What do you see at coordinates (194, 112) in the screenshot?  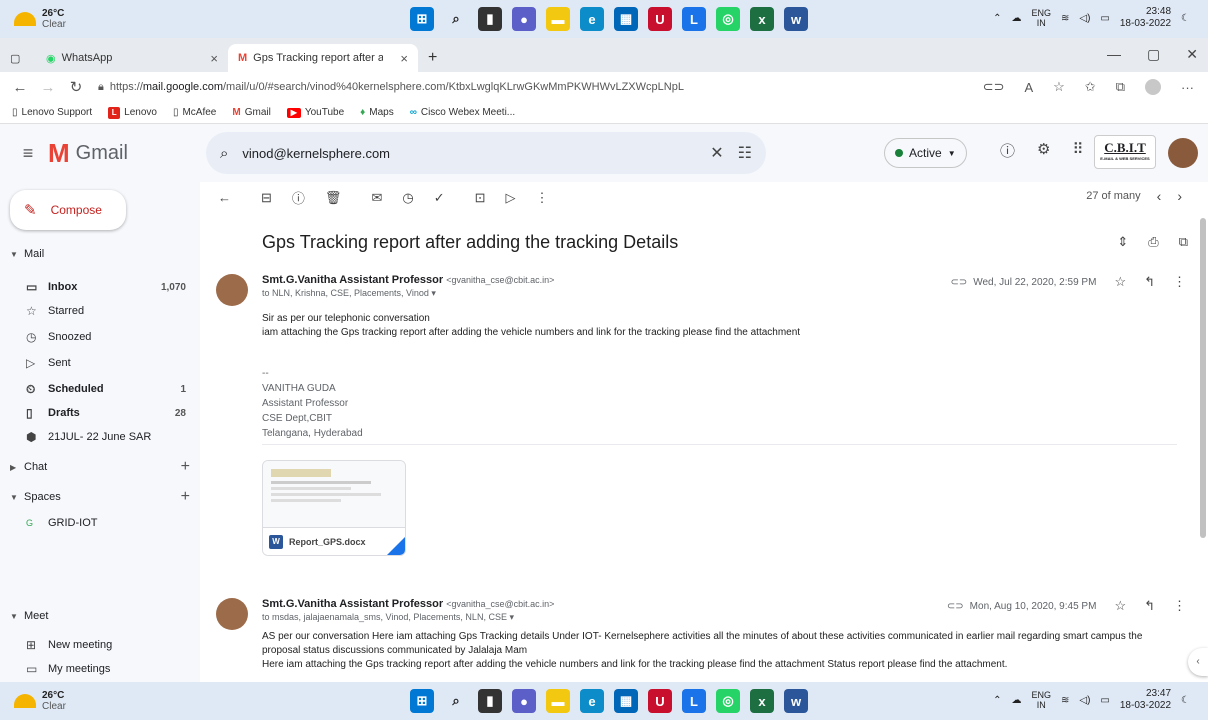 I see `bookmark-mcafee: ▯ McAfee` at bounding box center [194, 112].